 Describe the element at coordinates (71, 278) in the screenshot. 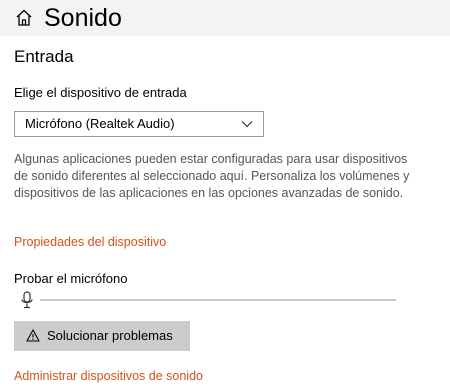

I see `mic-test-label: Probar el micrófono` at that location.